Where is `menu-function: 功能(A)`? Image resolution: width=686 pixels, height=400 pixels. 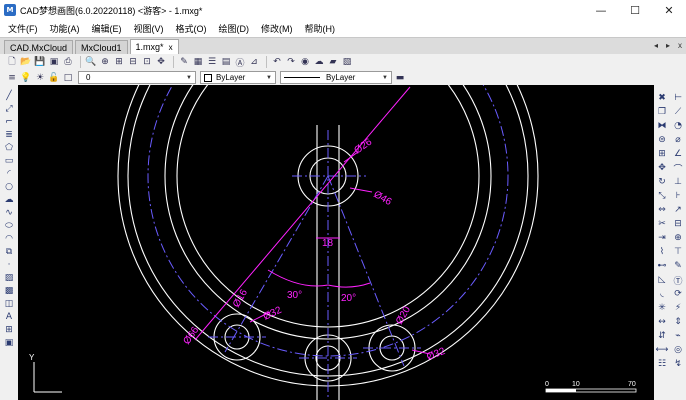
menu-function: 功能(A) is located at coordinates (65, 28).